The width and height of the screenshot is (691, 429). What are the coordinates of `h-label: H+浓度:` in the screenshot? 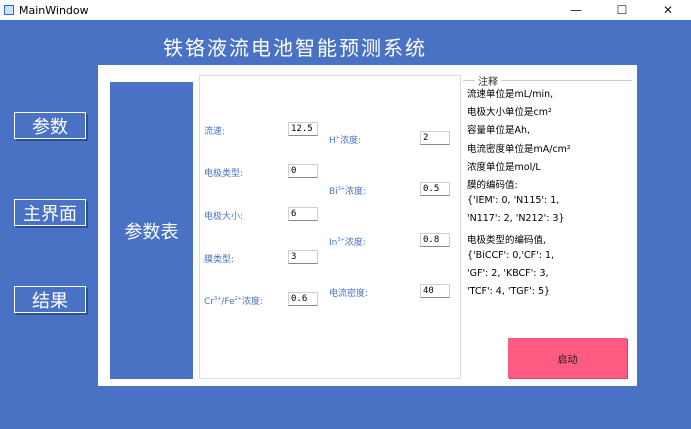 It's located at (345, 140).